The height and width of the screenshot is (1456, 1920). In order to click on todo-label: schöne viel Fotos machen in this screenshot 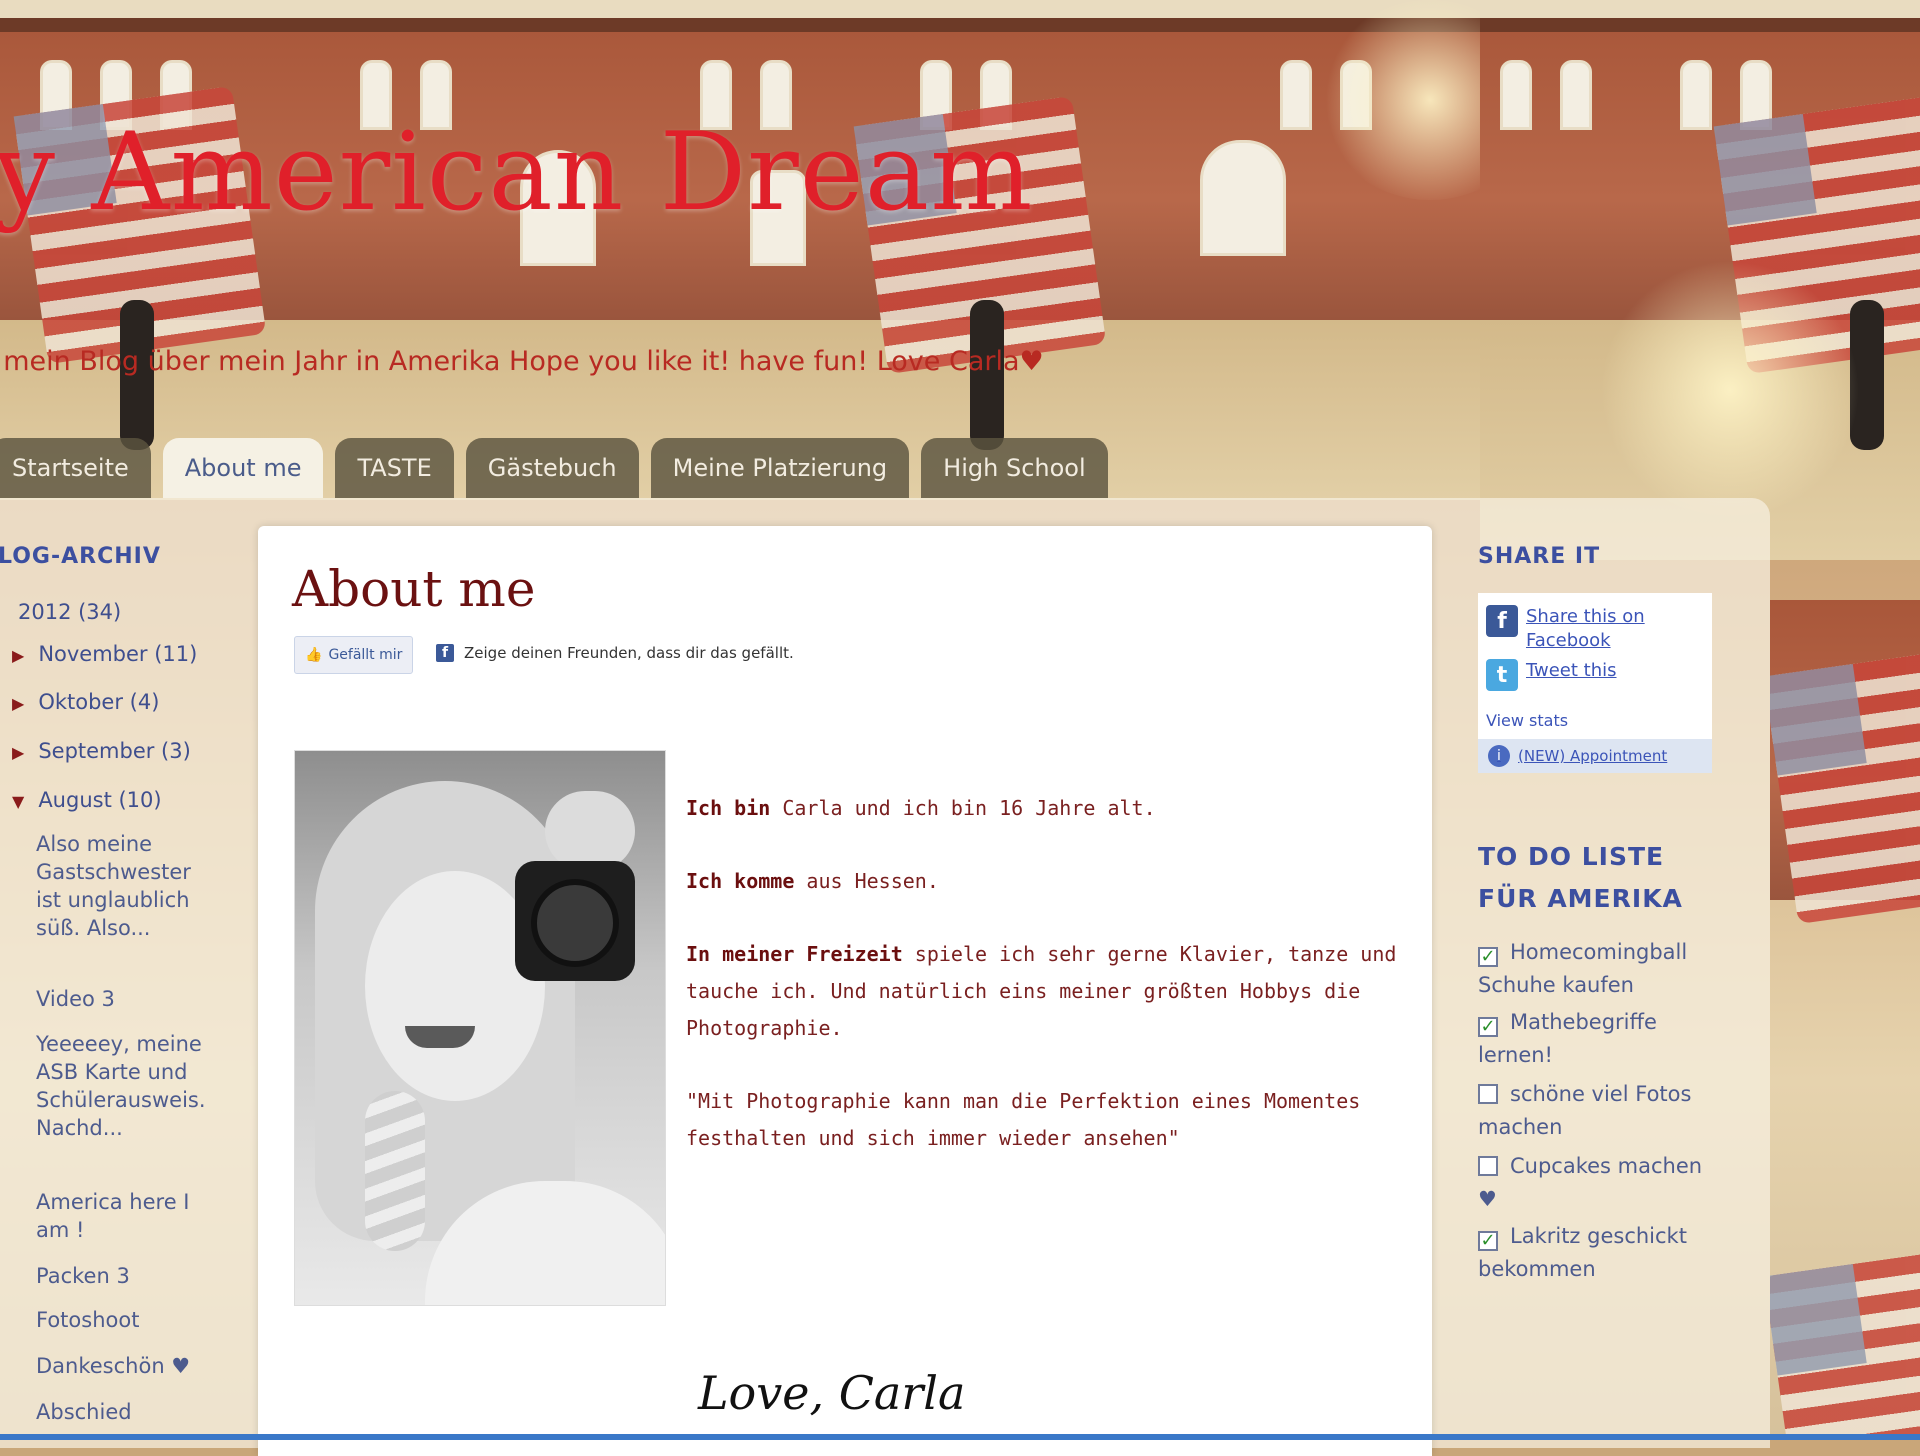, I will do `click(1585, 1110)`.